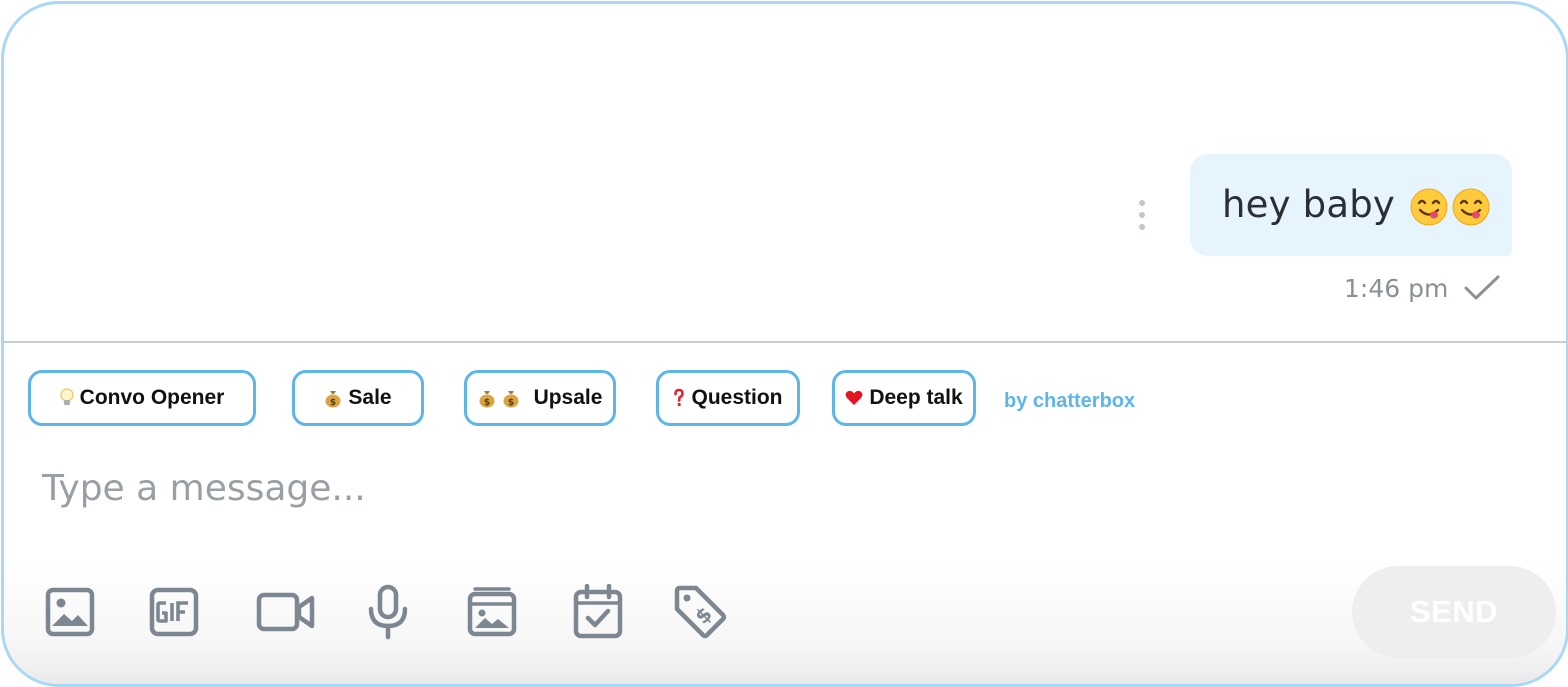 Image resolution: width=1568 pixels, height=687 pixels. What do you see at coordinates (1454, 612) in the screenshot?
I see `send-button: SEND` at bounding box center [1454, 612].